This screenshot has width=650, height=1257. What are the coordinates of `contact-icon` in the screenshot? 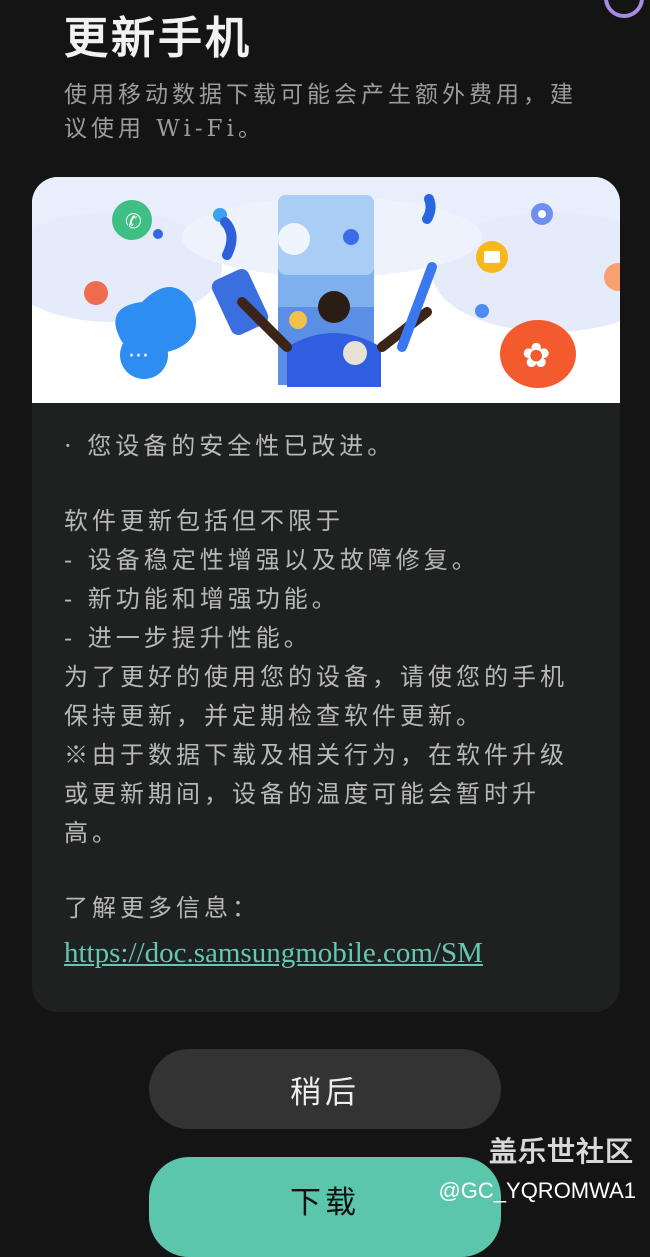 It's located at (96, 293).